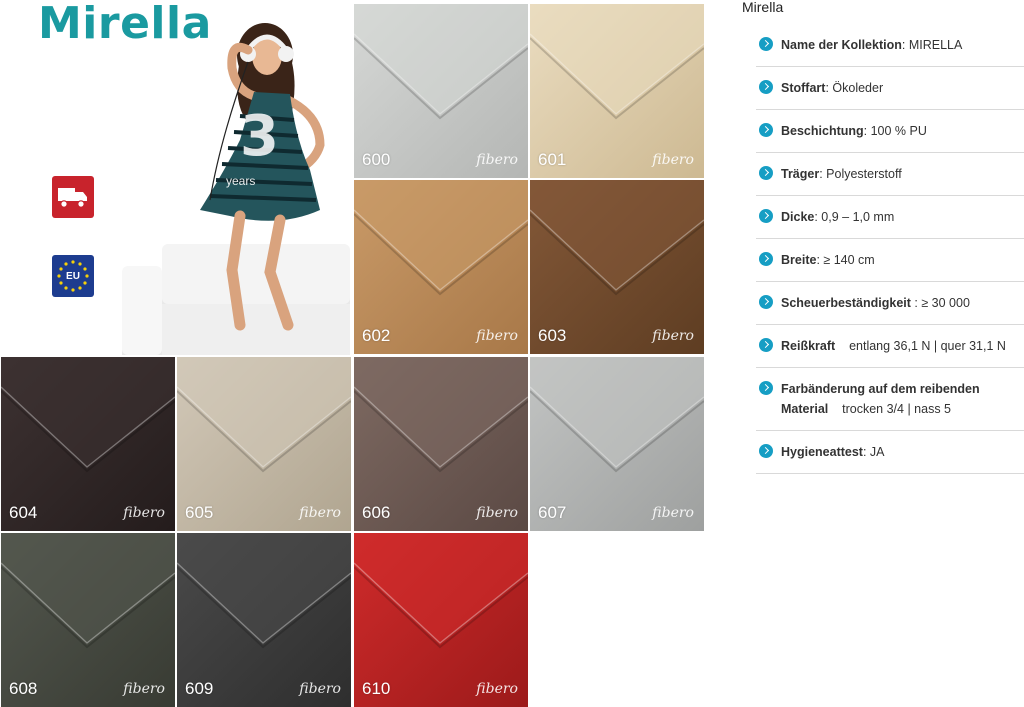 This screenshot has height=707, width=1024. Describe the element at coordinates (895, 131) in the screenshot. I see `spec-value: : 100 % PU` at that location.